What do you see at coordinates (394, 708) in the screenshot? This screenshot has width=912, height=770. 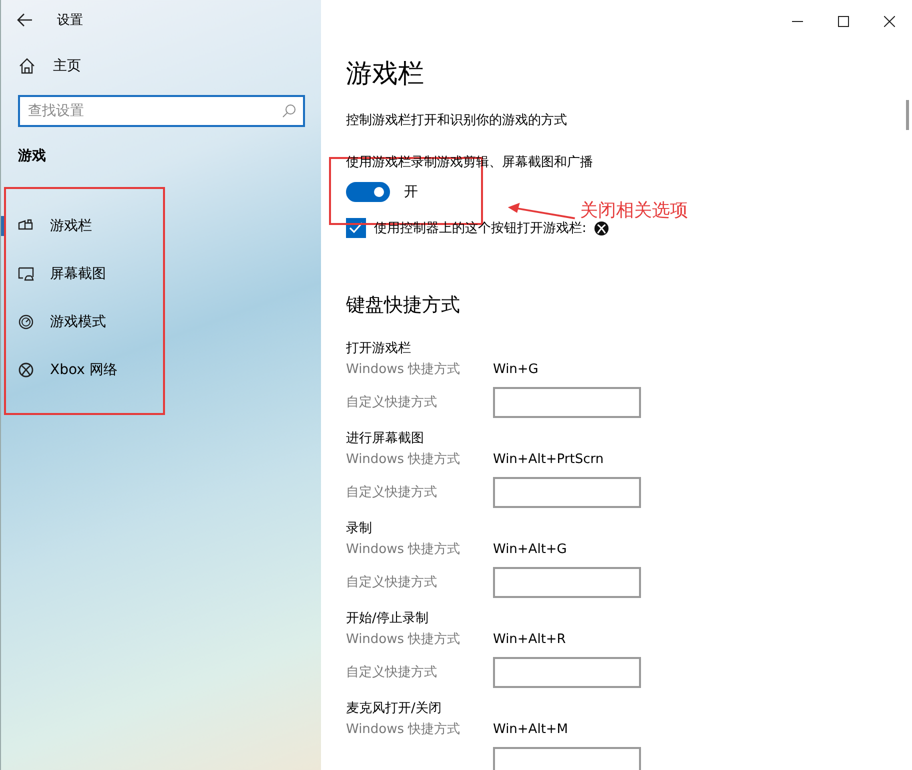 I see `shortcut-name: 麦克风打开/关闭` at bounding box center [394, 708].